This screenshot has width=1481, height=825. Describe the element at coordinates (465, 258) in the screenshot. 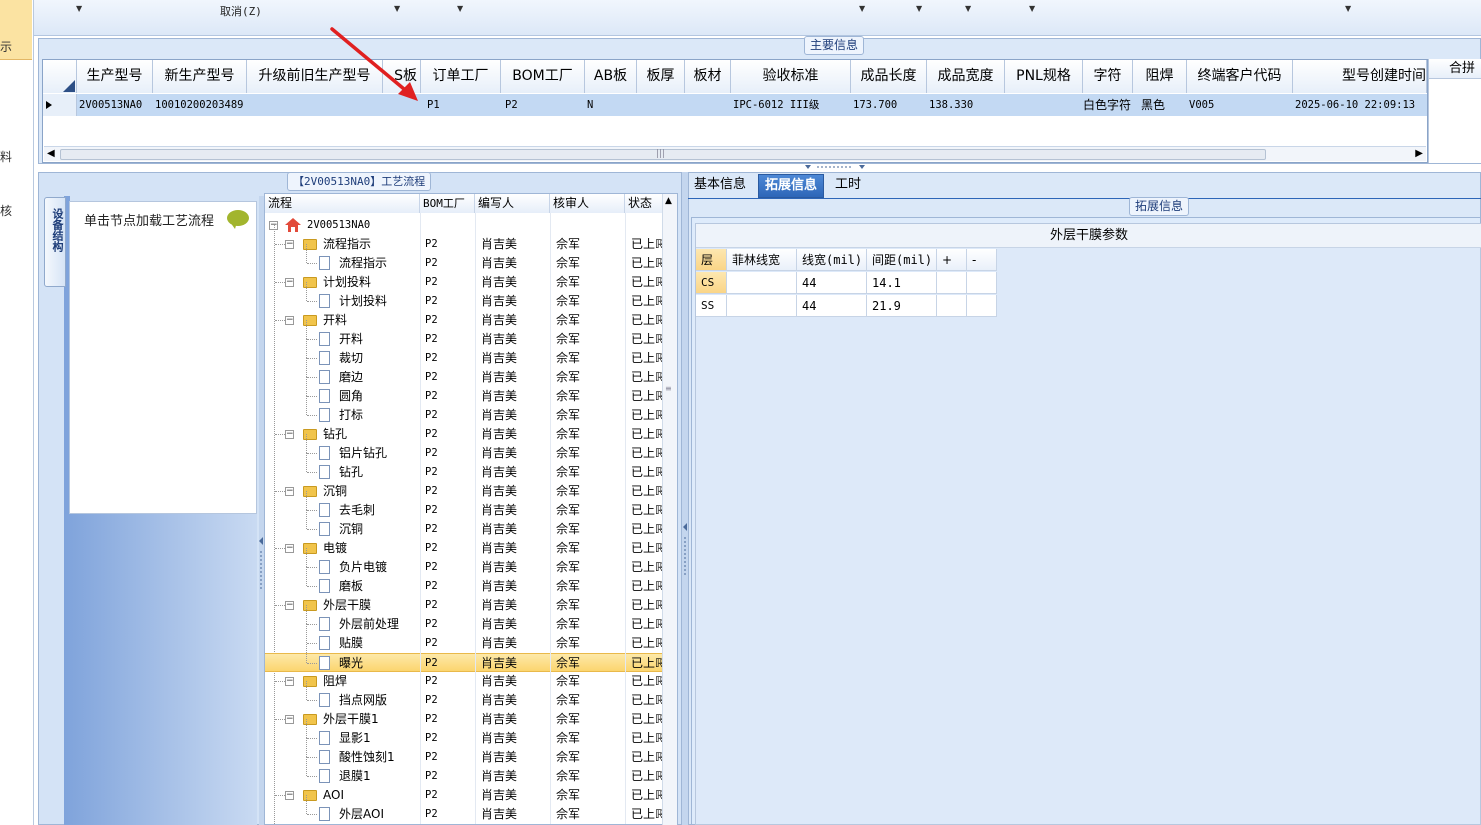

I see `tree-item-row: 流程指示 P2 肖吉美 佘军 已上ℝ` at that location.